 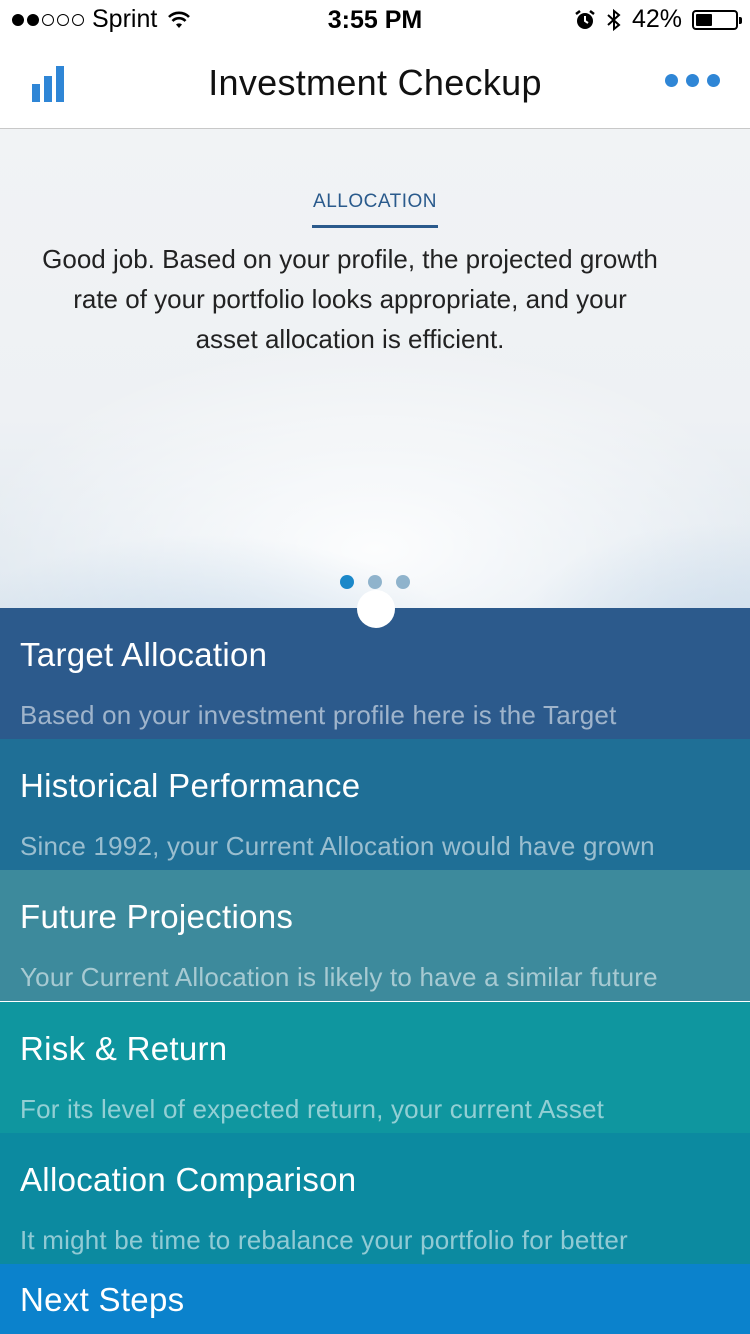 I want to click on card-title: Risk & Return, so click(x=124, y=1048).